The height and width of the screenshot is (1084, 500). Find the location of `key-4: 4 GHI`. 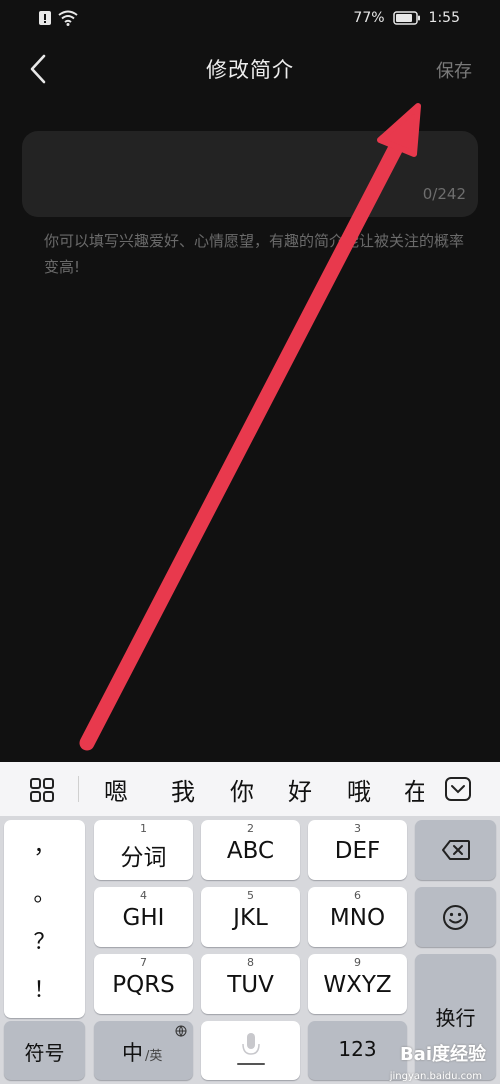

key-4: 4 GHI is located at coordinates (143, 917).